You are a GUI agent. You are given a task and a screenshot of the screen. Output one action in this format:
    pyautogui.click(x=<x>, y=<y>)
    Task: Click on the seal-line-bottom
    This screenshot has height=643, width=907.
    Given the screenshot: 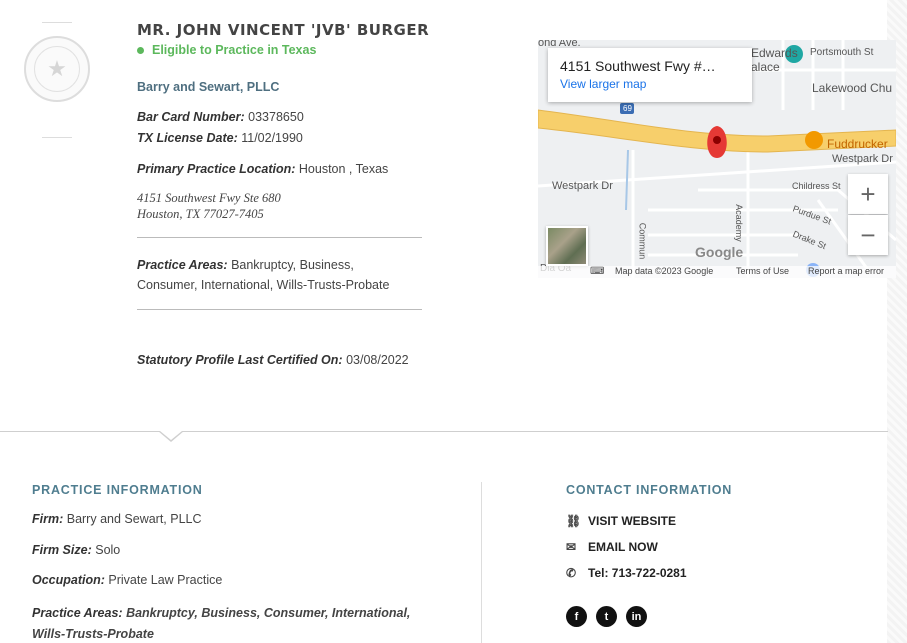 What is the action you would take?
    pyautogui.click(x=57, y=137)
    